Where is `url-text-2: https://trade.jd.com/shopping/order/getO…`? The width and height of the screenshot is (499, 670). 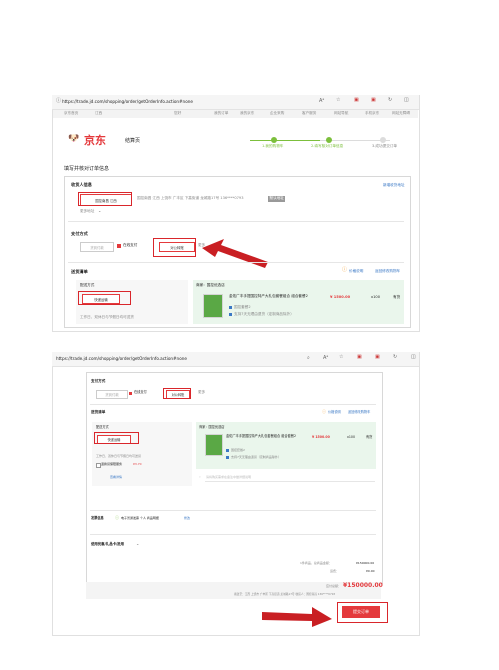 url-text-2: https://trade.jd.com/shopping/order/getO… is located at coordinates (121, 358).